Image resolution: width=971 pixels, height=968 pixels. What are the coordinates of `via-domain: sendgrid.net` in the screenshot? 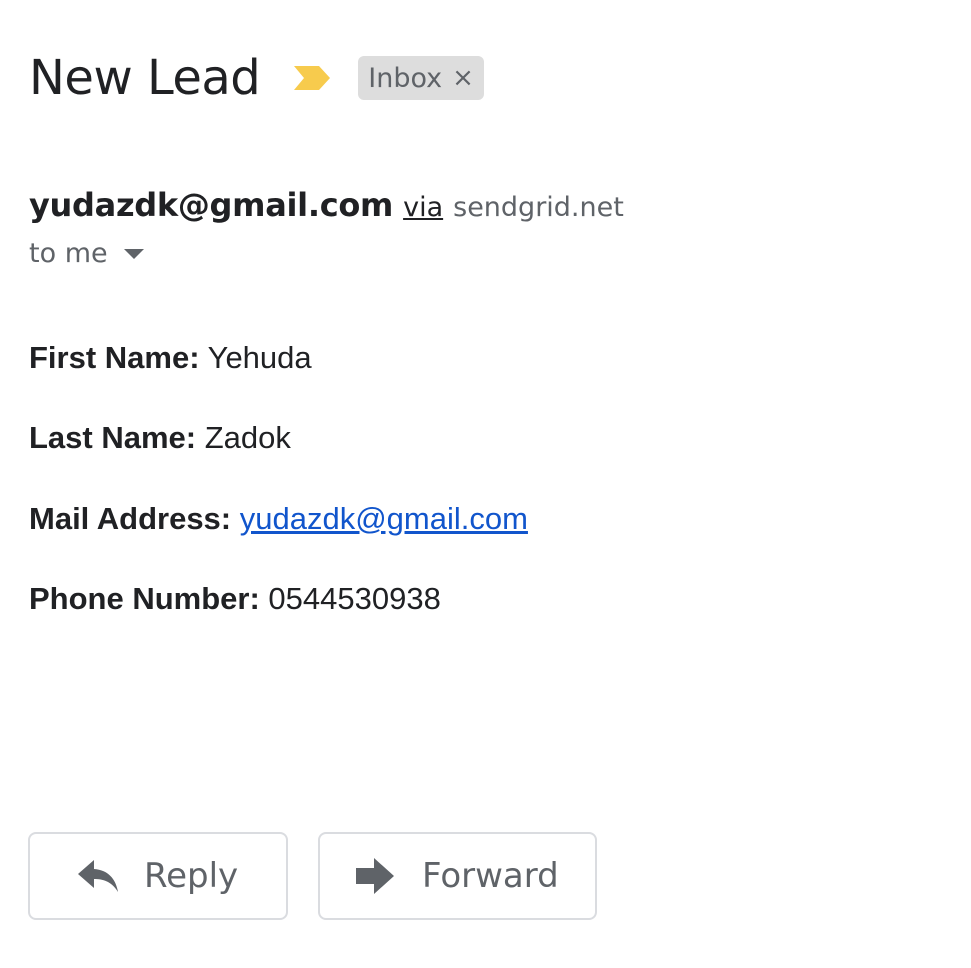 It's located at (538, 207).